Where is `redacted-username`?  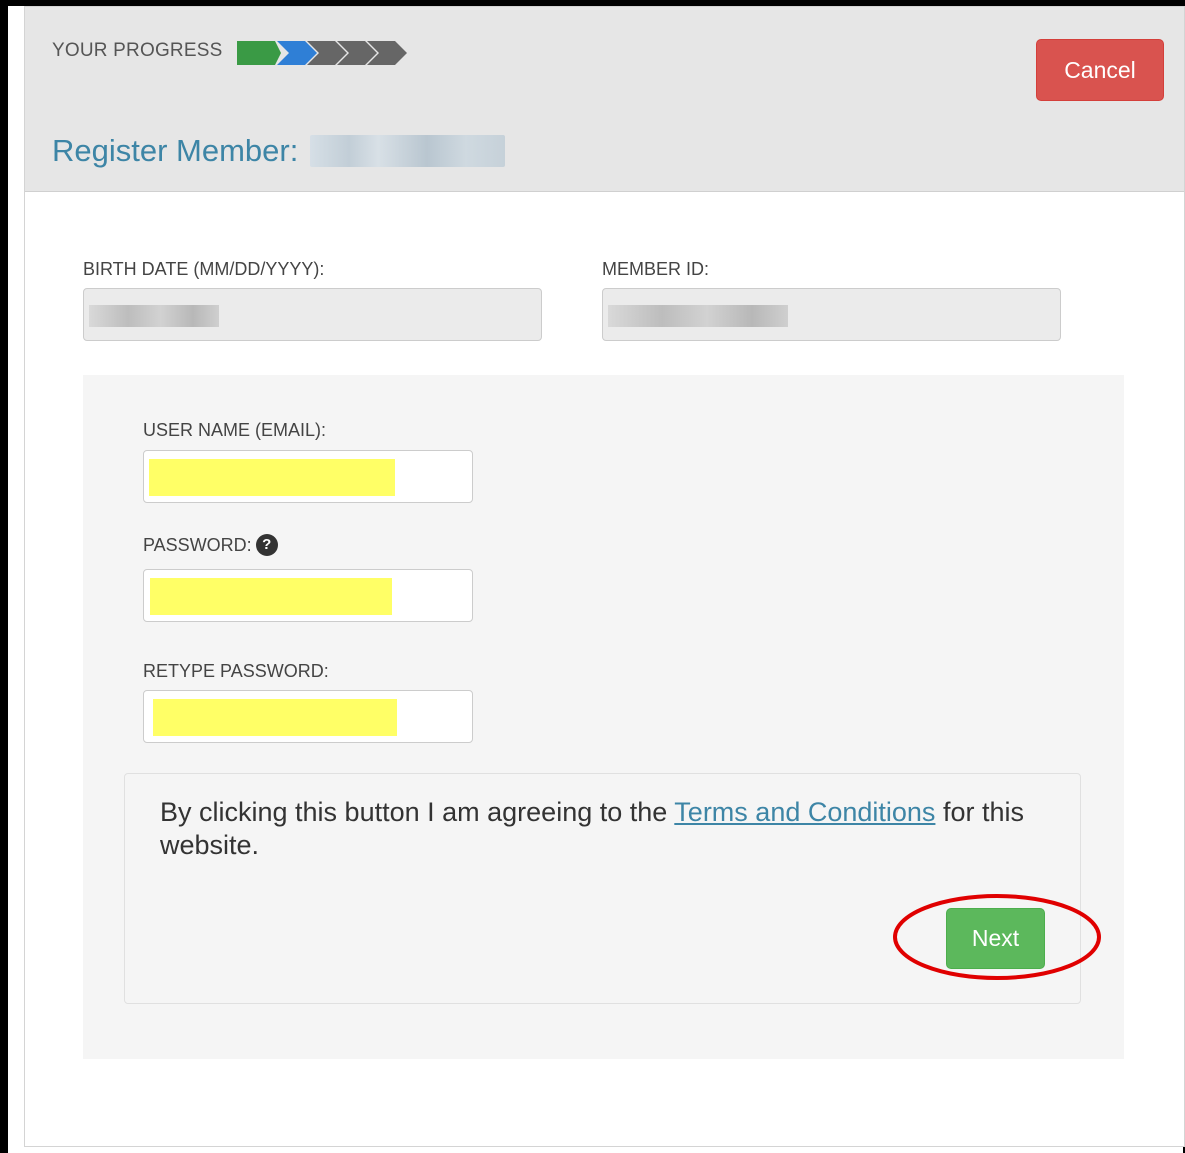 redacted-username is located at coordinates (272, 477).